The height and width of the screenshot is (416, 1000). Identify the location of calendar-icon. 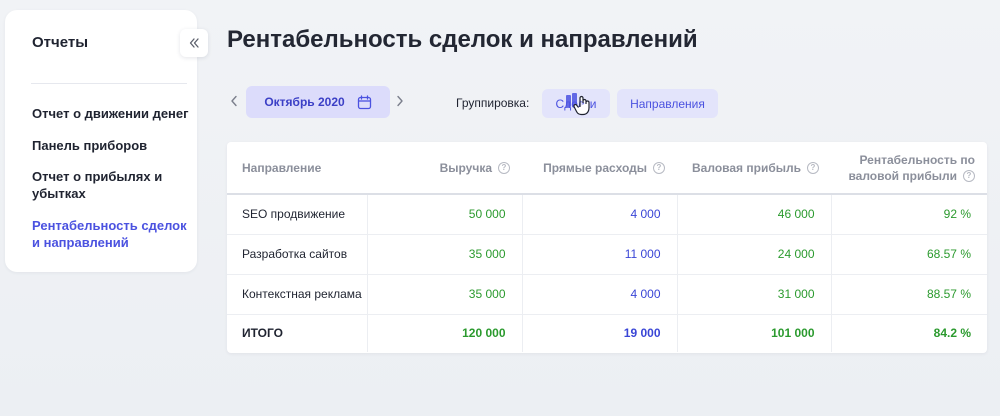
(364, 101).